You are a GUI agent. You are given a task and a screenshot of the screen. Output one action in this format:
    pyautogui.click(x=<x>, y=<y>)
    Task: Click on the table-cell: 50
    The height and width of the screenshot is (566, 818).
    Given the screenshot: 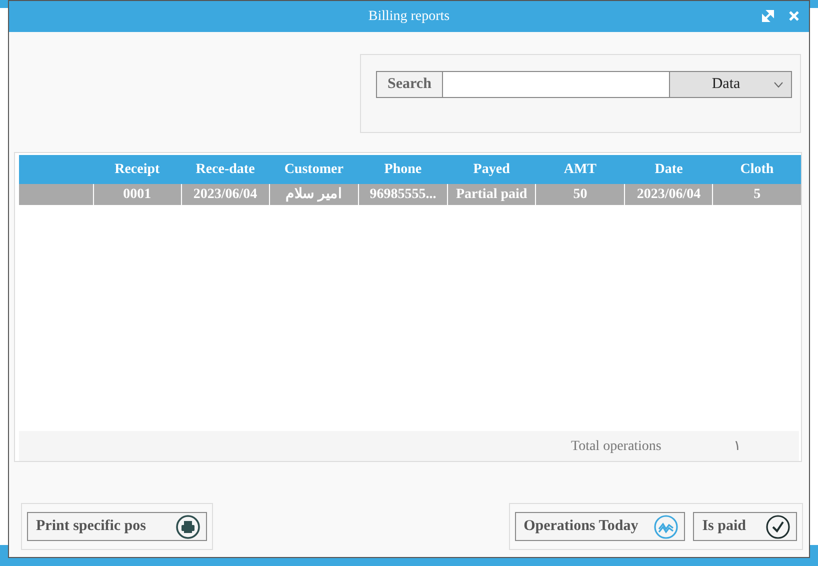 What is the action you would take?
    pyautogui.click(x=580, y=194)
    